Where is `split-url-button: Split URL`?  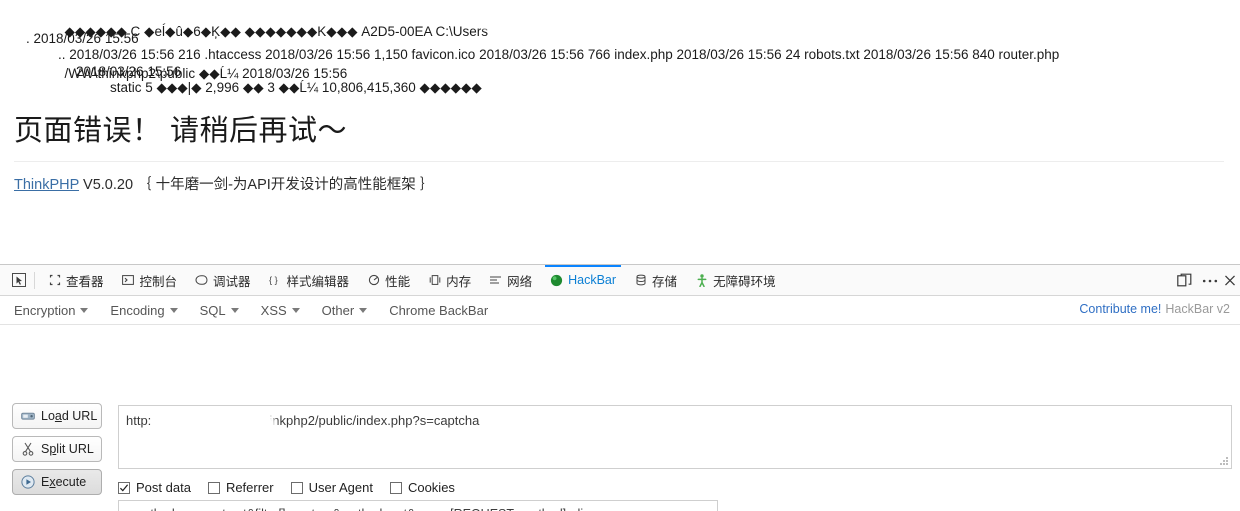 split-url-button: Split URL is located at coordinates (57, 449).